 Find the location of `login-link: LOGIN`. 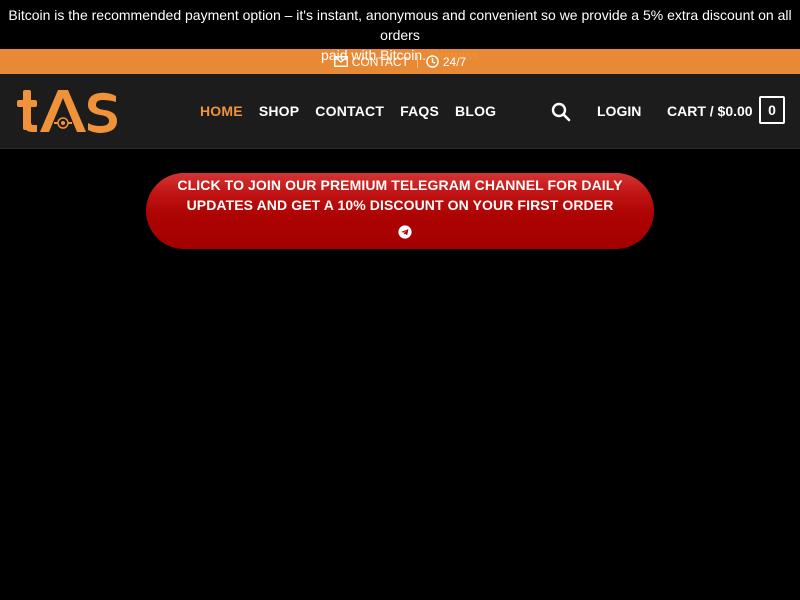

login-link: LOGIN is located at coordinates (619, 111).